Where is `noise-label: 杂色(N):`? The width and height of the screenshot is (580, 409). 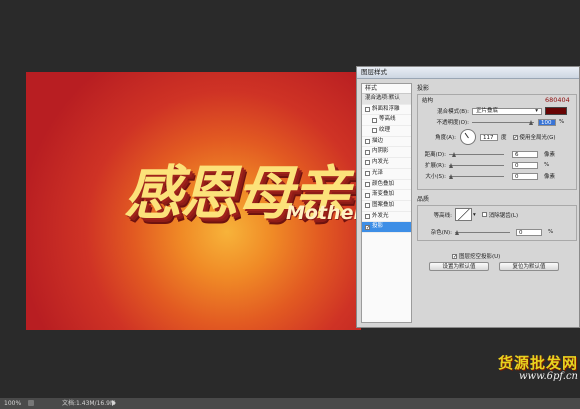 noise-label: 杂色(N): is located at coordinates (441, 233).